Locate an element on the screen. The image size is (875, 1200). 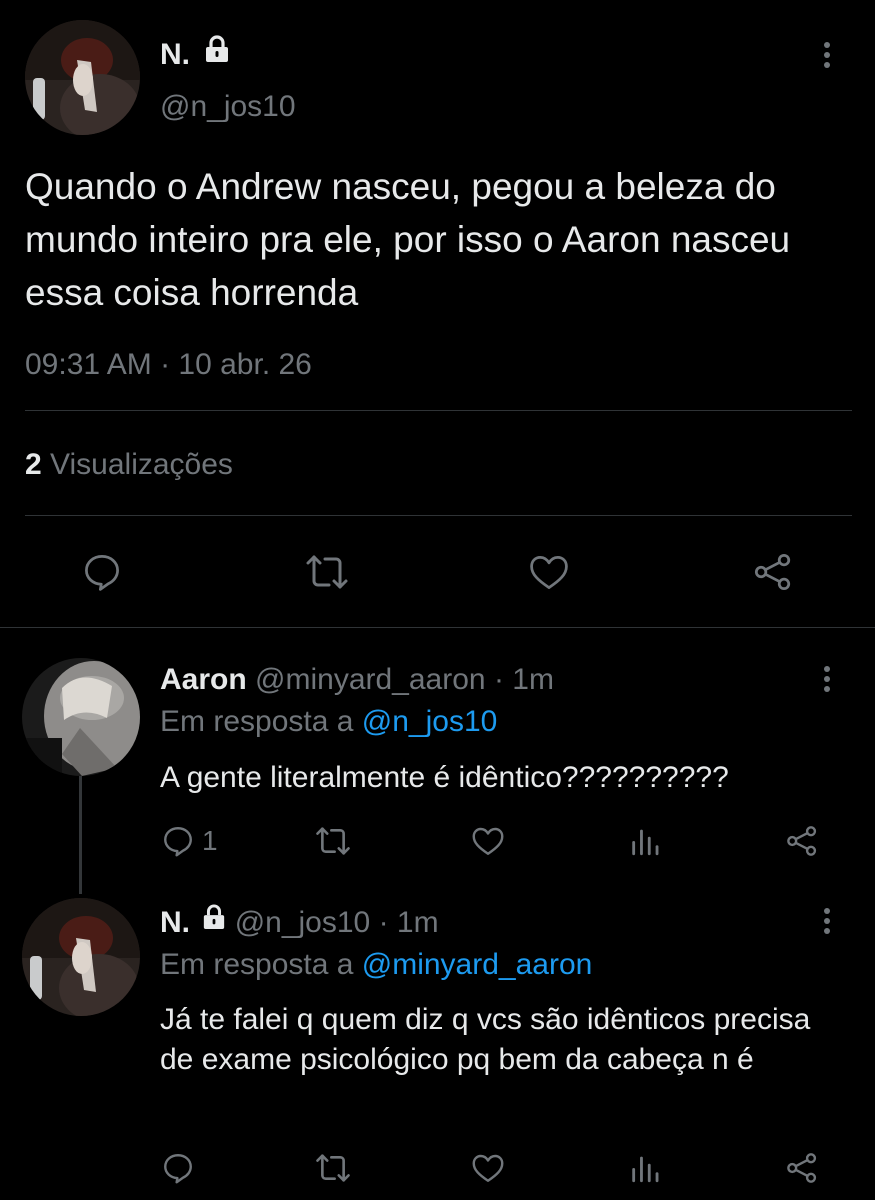
reply-header: Aaron @minyard_aaron · 1m is located at coordinates (357, 680).